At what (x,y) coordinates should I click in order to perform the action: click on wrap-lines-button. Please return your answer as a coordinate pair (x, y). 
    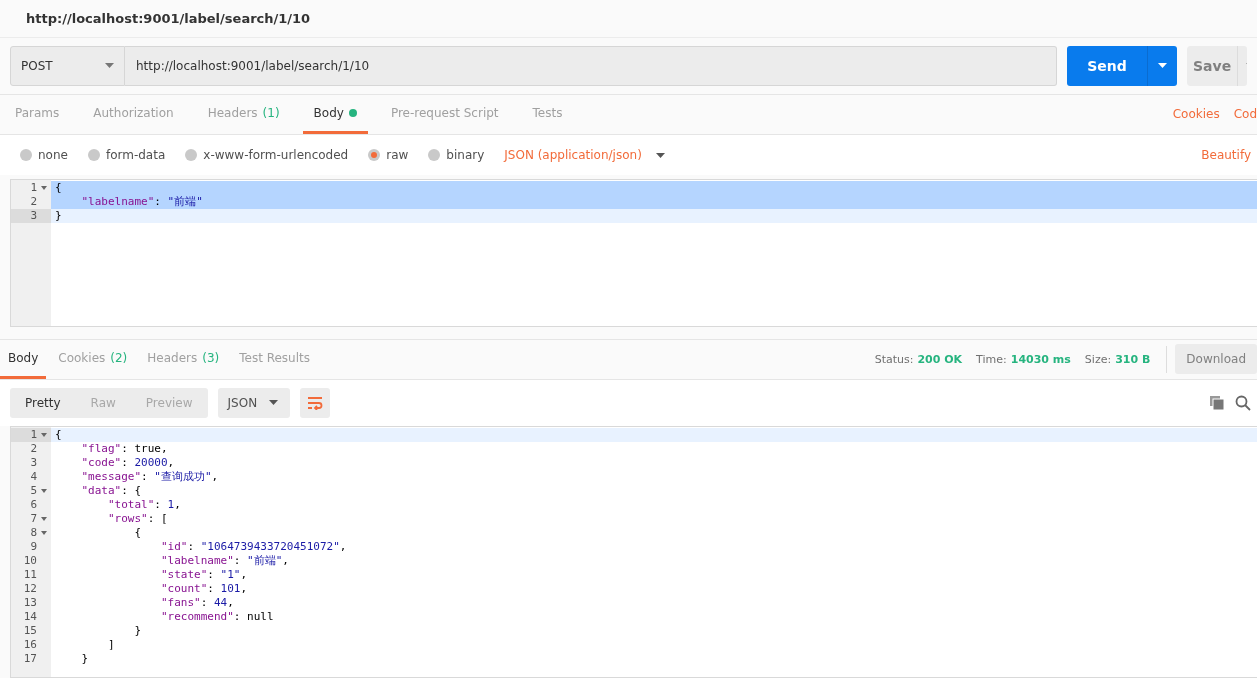
    Looking at the image, I should click on (315, 402).